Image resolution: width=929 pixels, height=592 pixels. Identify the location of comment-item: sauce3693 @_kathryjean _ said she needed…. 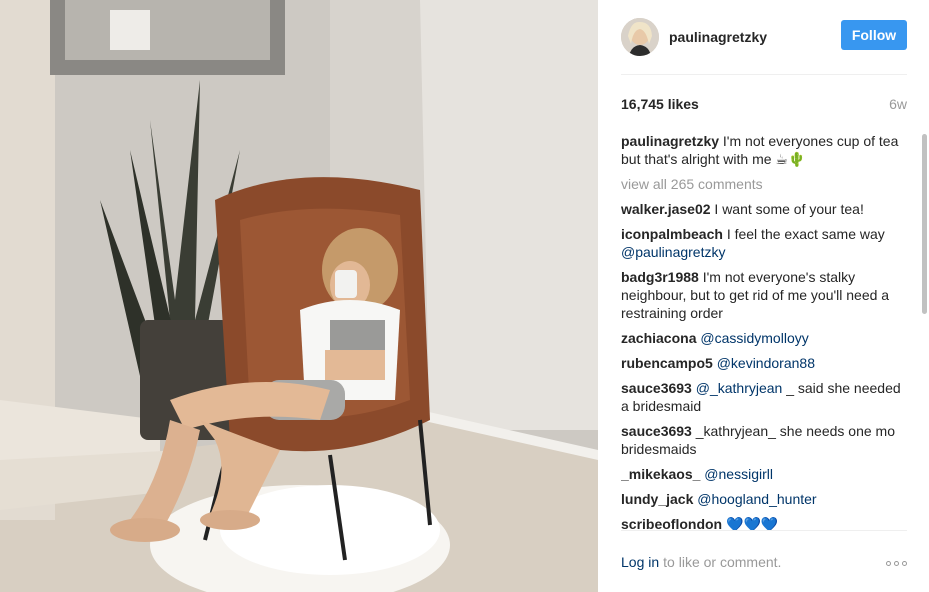
(764, 397).